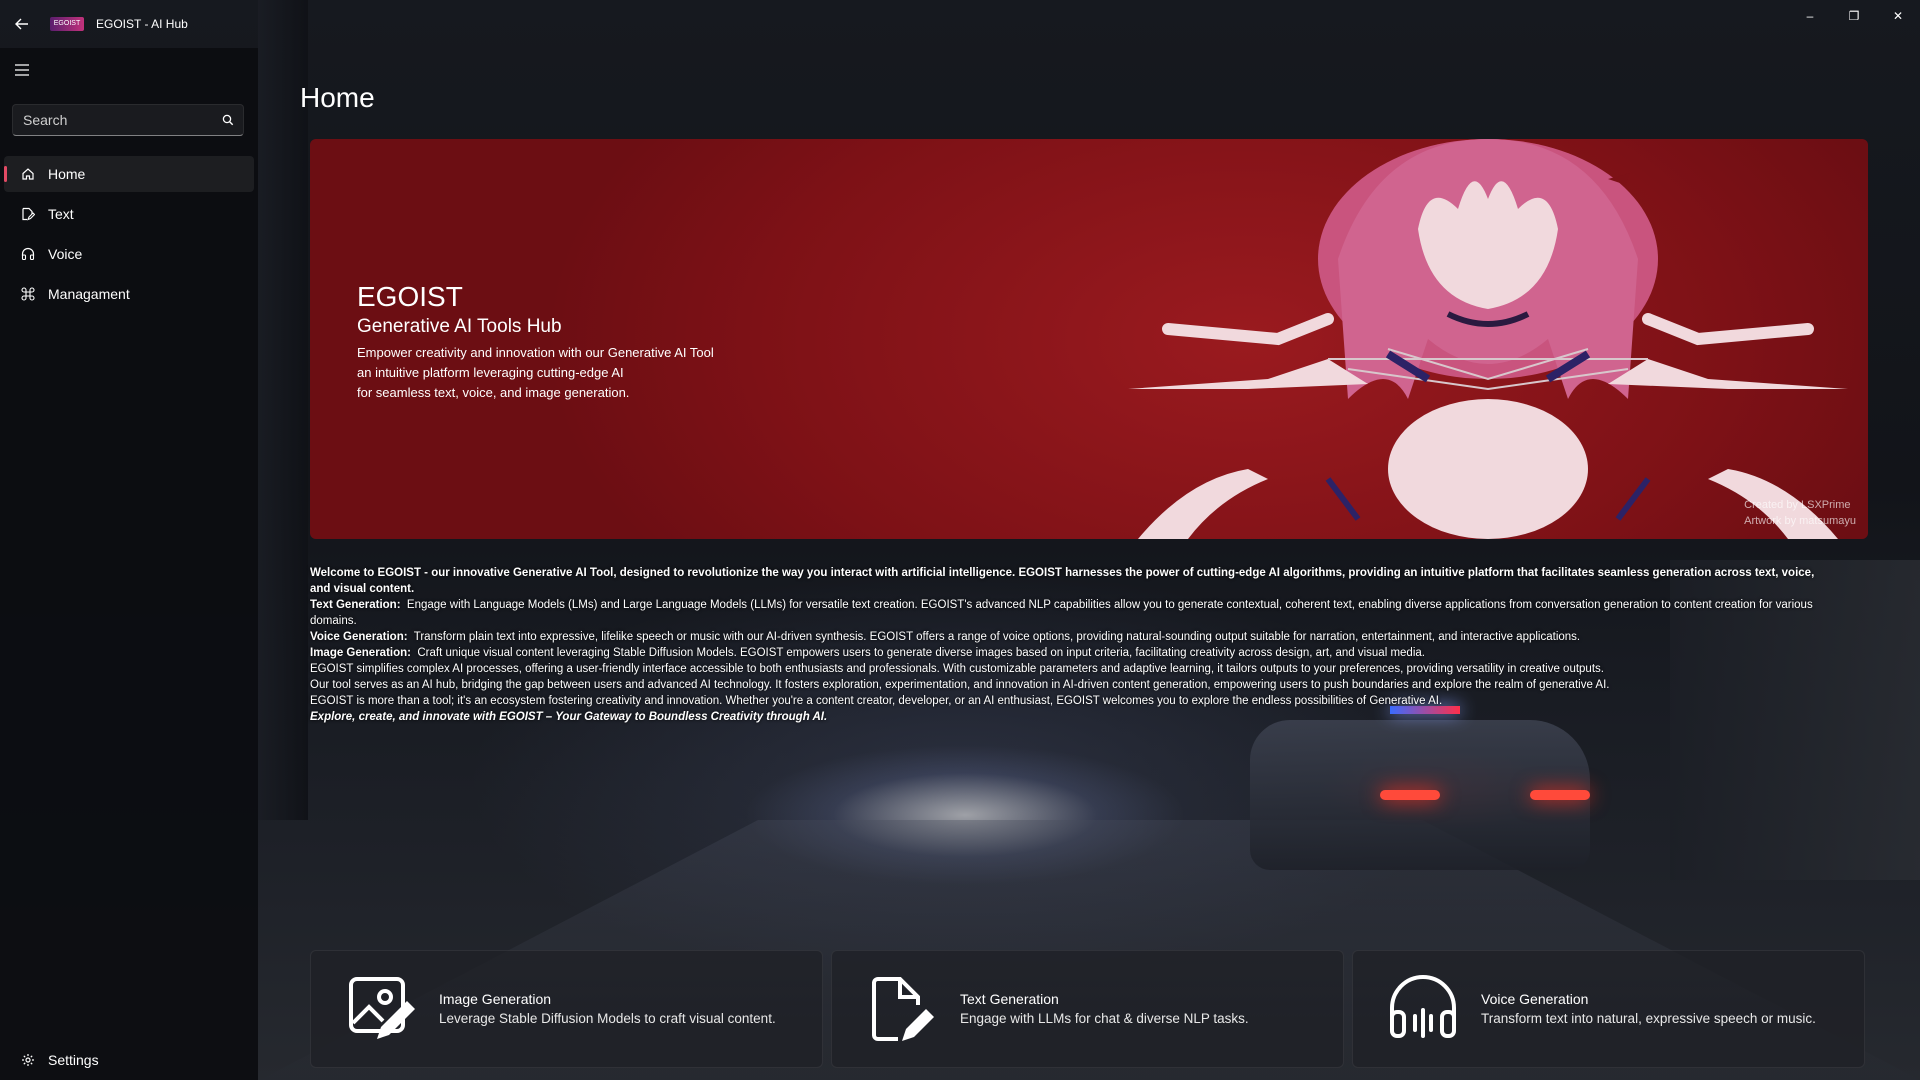 The height and width of the screenshot is (1080, 1920). I want to click on sidebar: Home Text Voice Managament Settings, so click(129, 564).